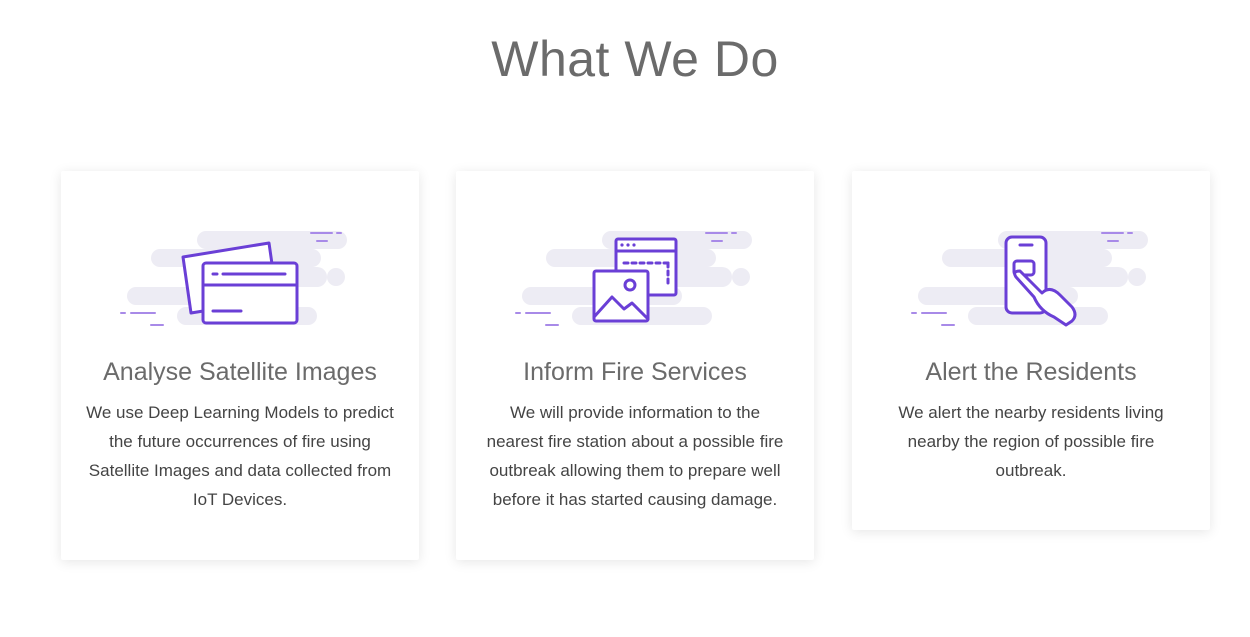 The height and width of the screenshot is (637, 1250). Describe the element at coordinates (240, 372) in the screenshot. I see `card-title: Analyse Satellite Images` at that location.